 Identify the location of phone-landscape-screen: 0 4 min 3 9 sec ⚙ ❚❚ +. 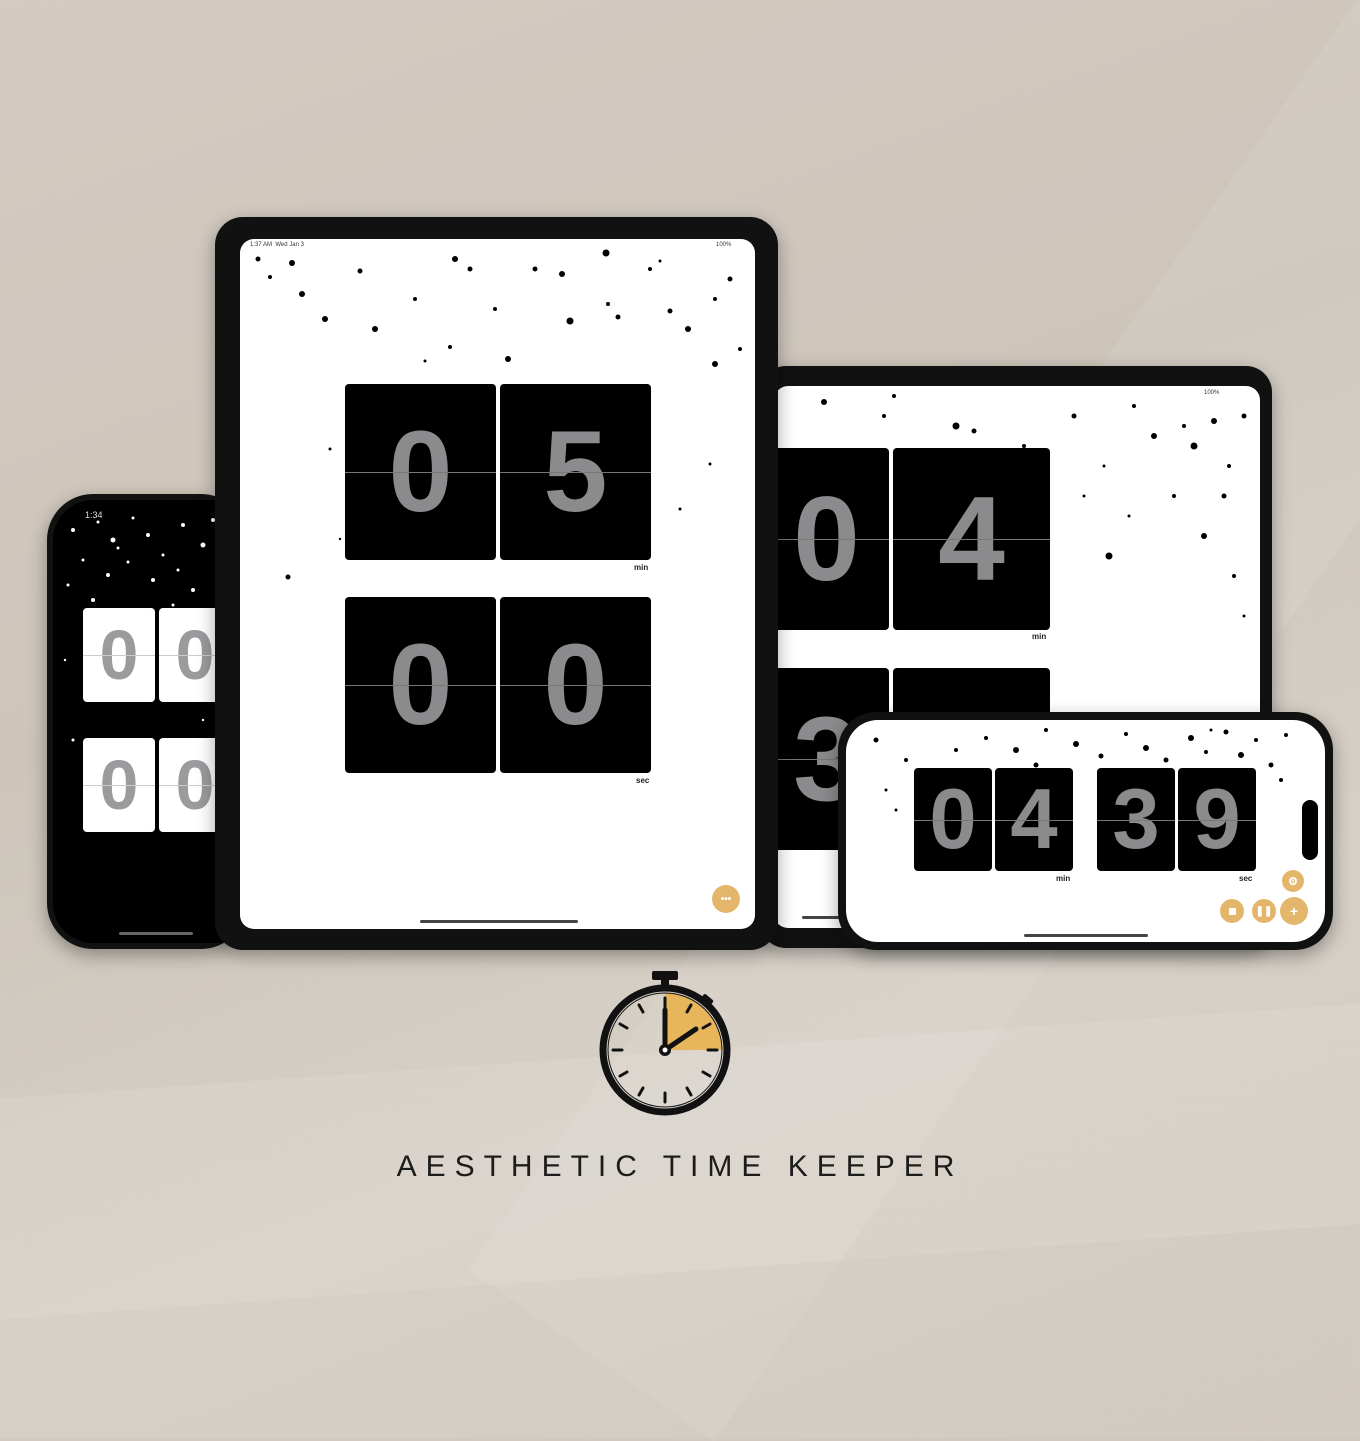
(1085, 831).